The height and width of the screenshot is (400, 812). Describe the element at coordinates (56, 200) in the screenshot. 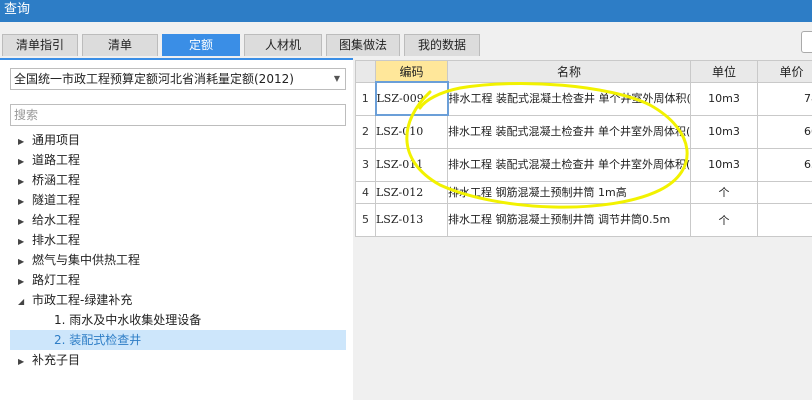

I see `tree-item-label: 隧道工程` at that location.